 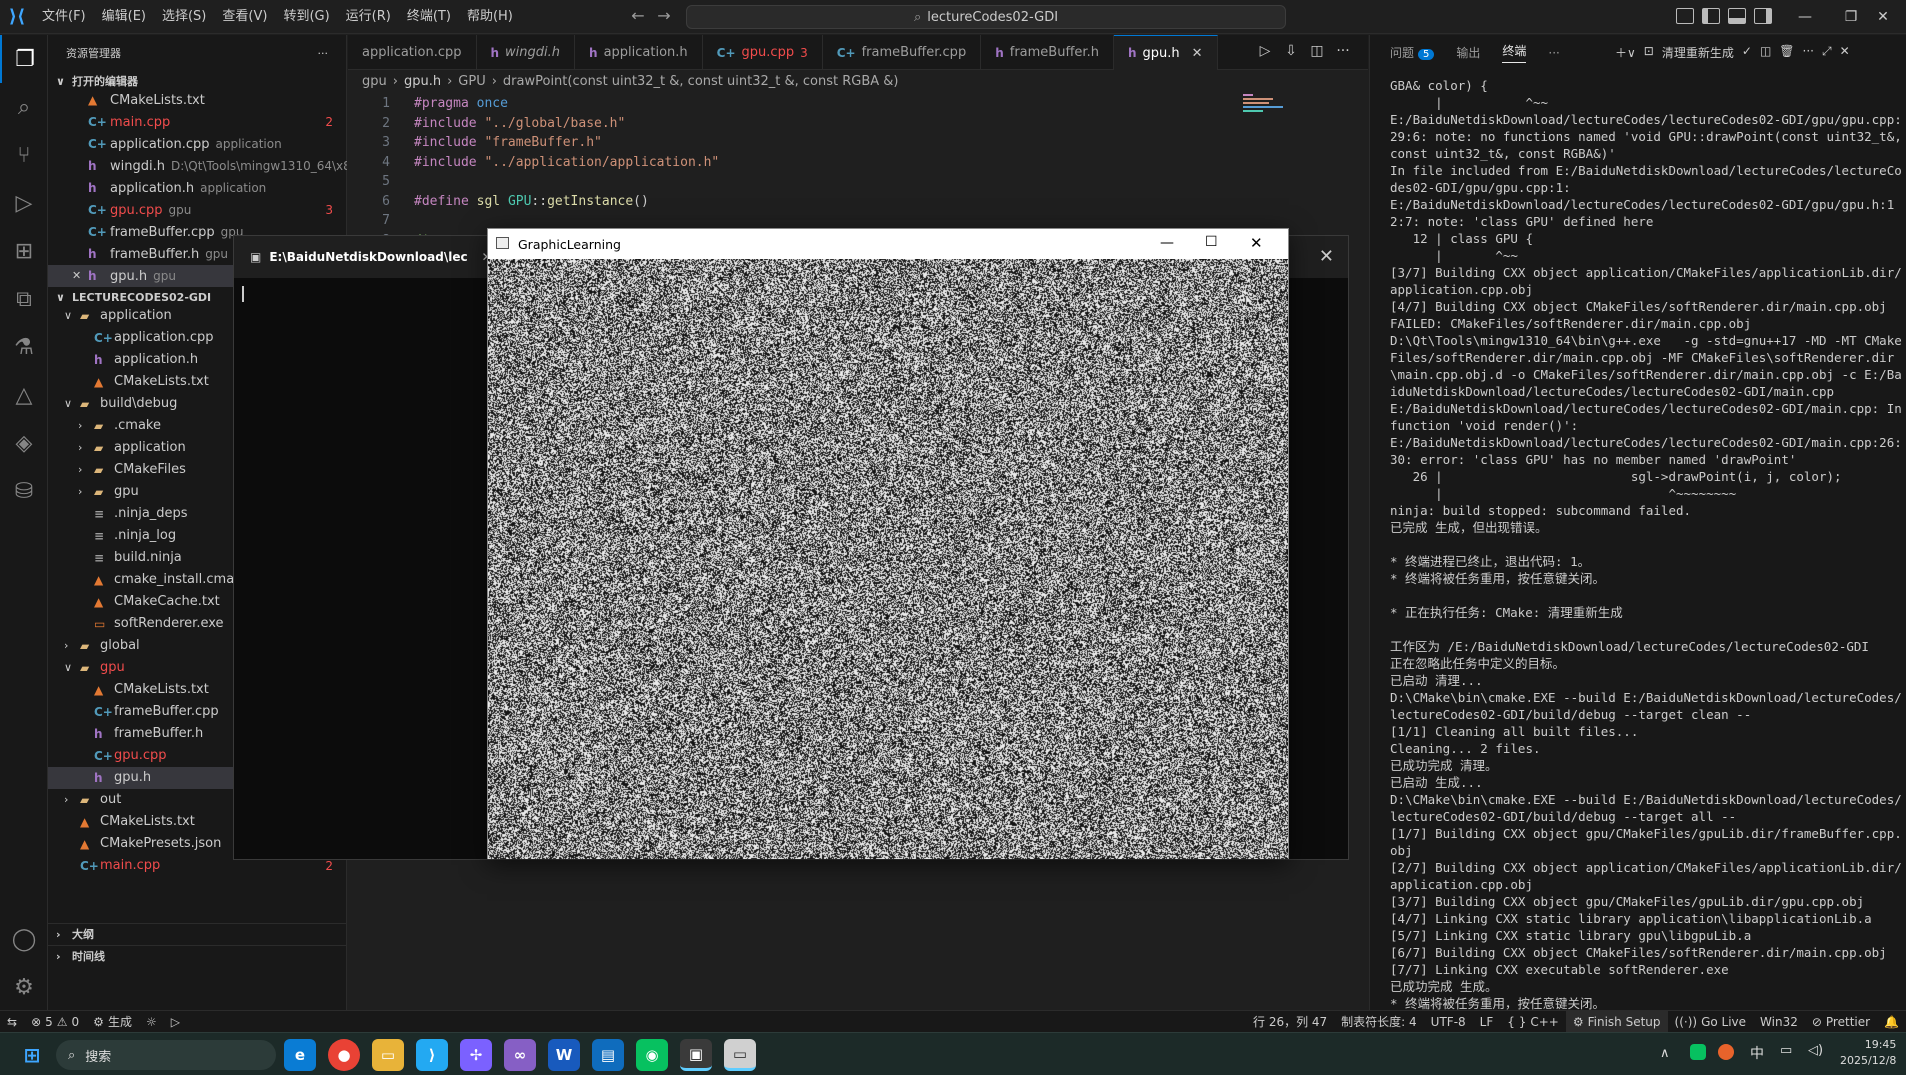 I want to click on volume-icon: ◁), so click(x=1815, y=1050).